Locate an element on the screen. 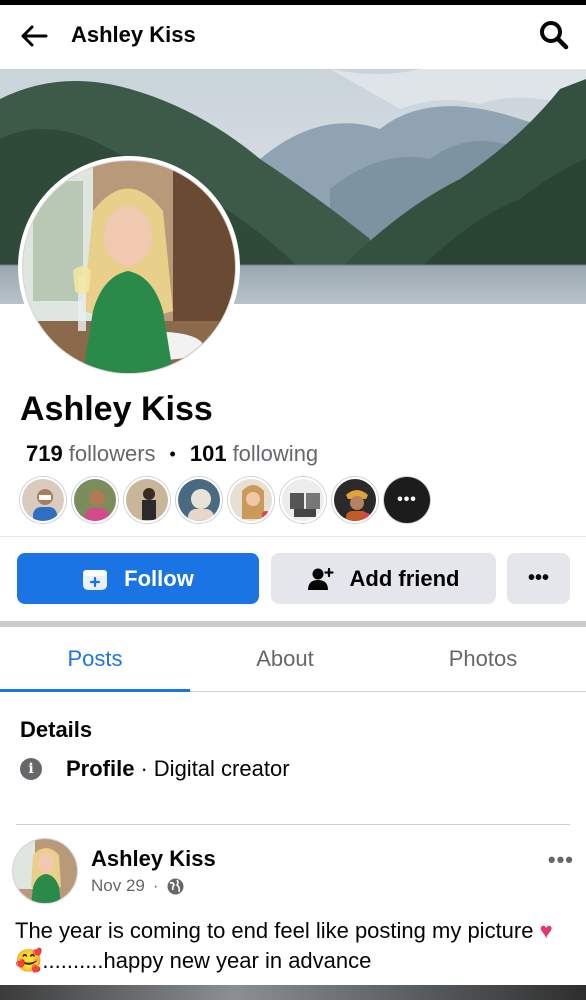  arrow-left-icon is located at coordinates (34, 36).